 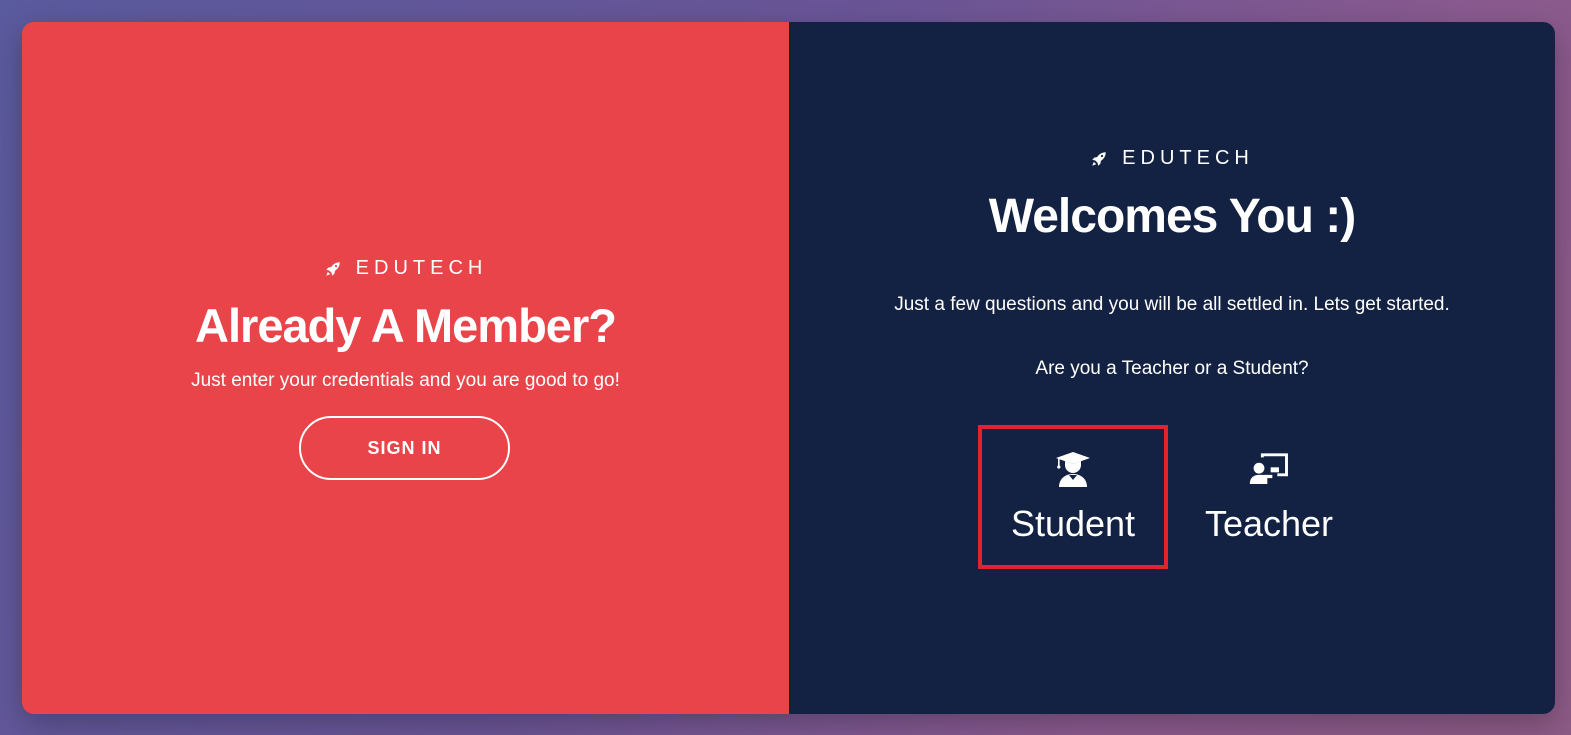 I want to click on student-label: Student, so click(x=1073, y=523).